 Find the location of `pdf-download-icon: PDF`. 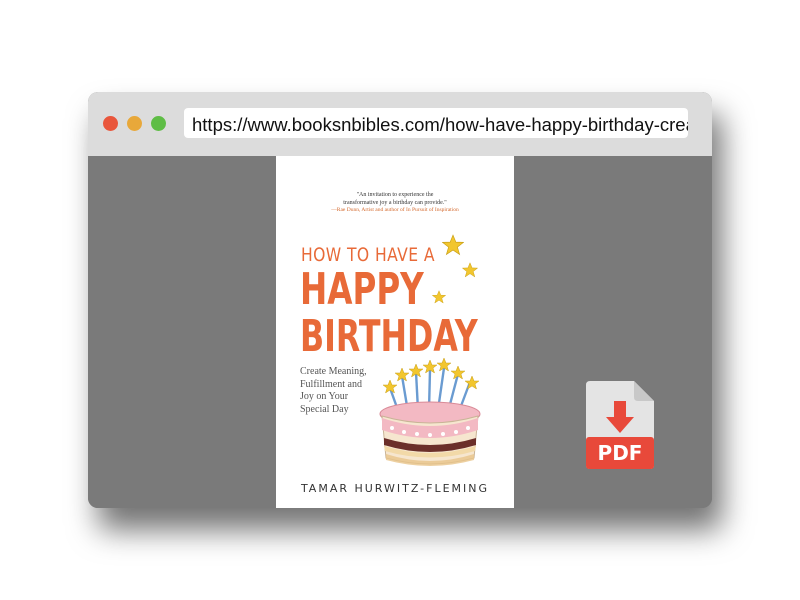

pdf-download-icon: PDF is located at coordinates (620, 425).